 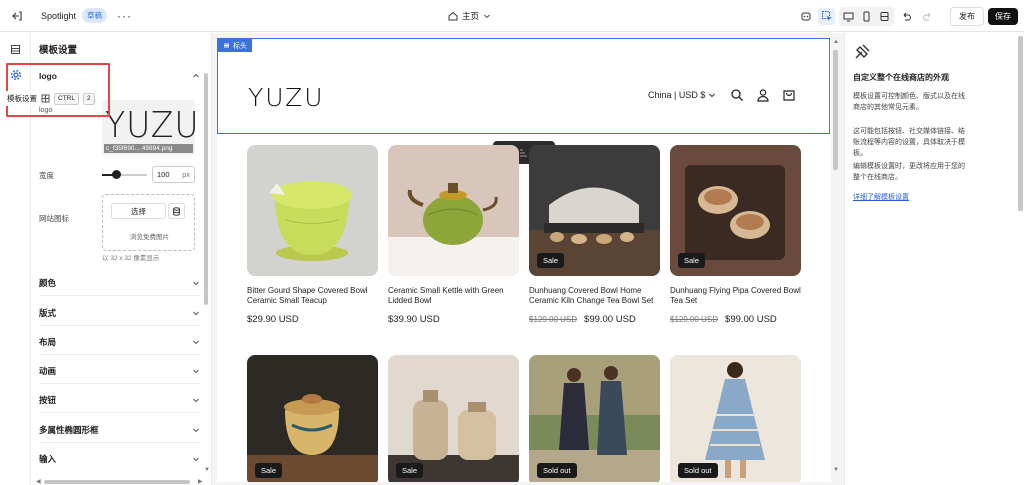 What do you see at coordinates (226, 45) in the screenshot?
I see `menu-icon` at bounding box center [226, 45].